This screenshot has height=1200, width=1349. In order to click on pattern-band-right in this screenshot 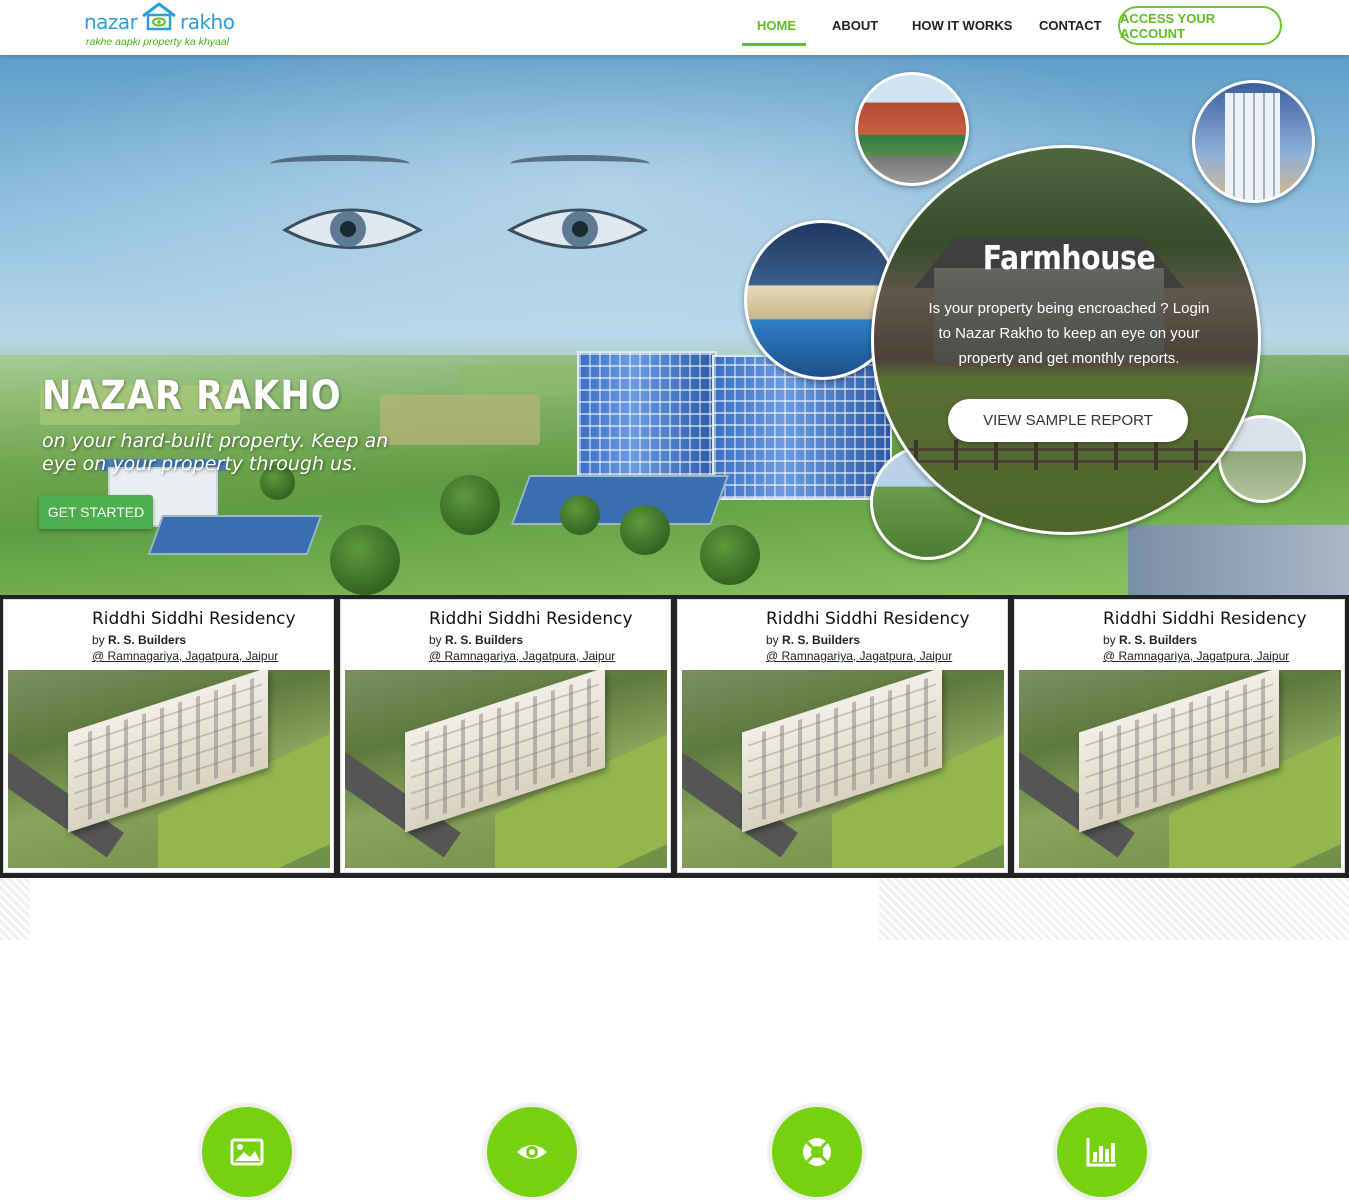, I will do `click(1114, 909)`.